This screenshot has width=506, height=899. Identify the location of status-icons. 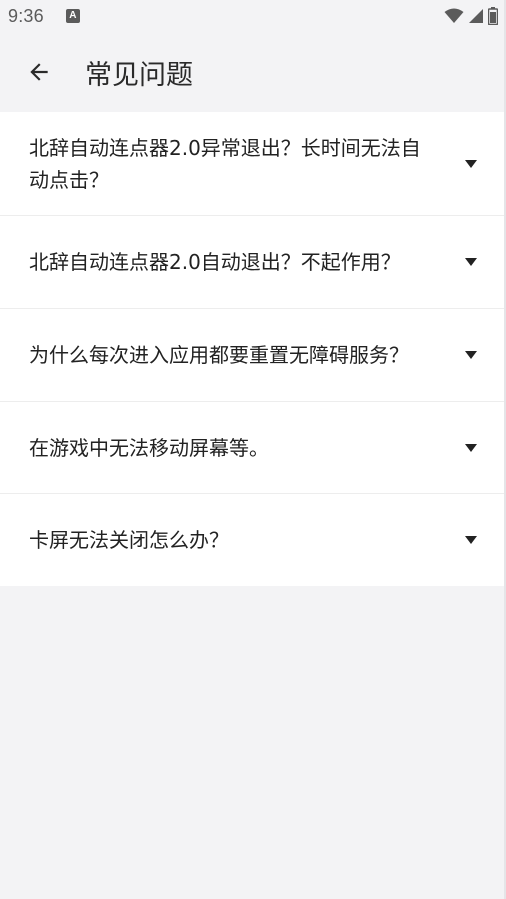
(471, 16).